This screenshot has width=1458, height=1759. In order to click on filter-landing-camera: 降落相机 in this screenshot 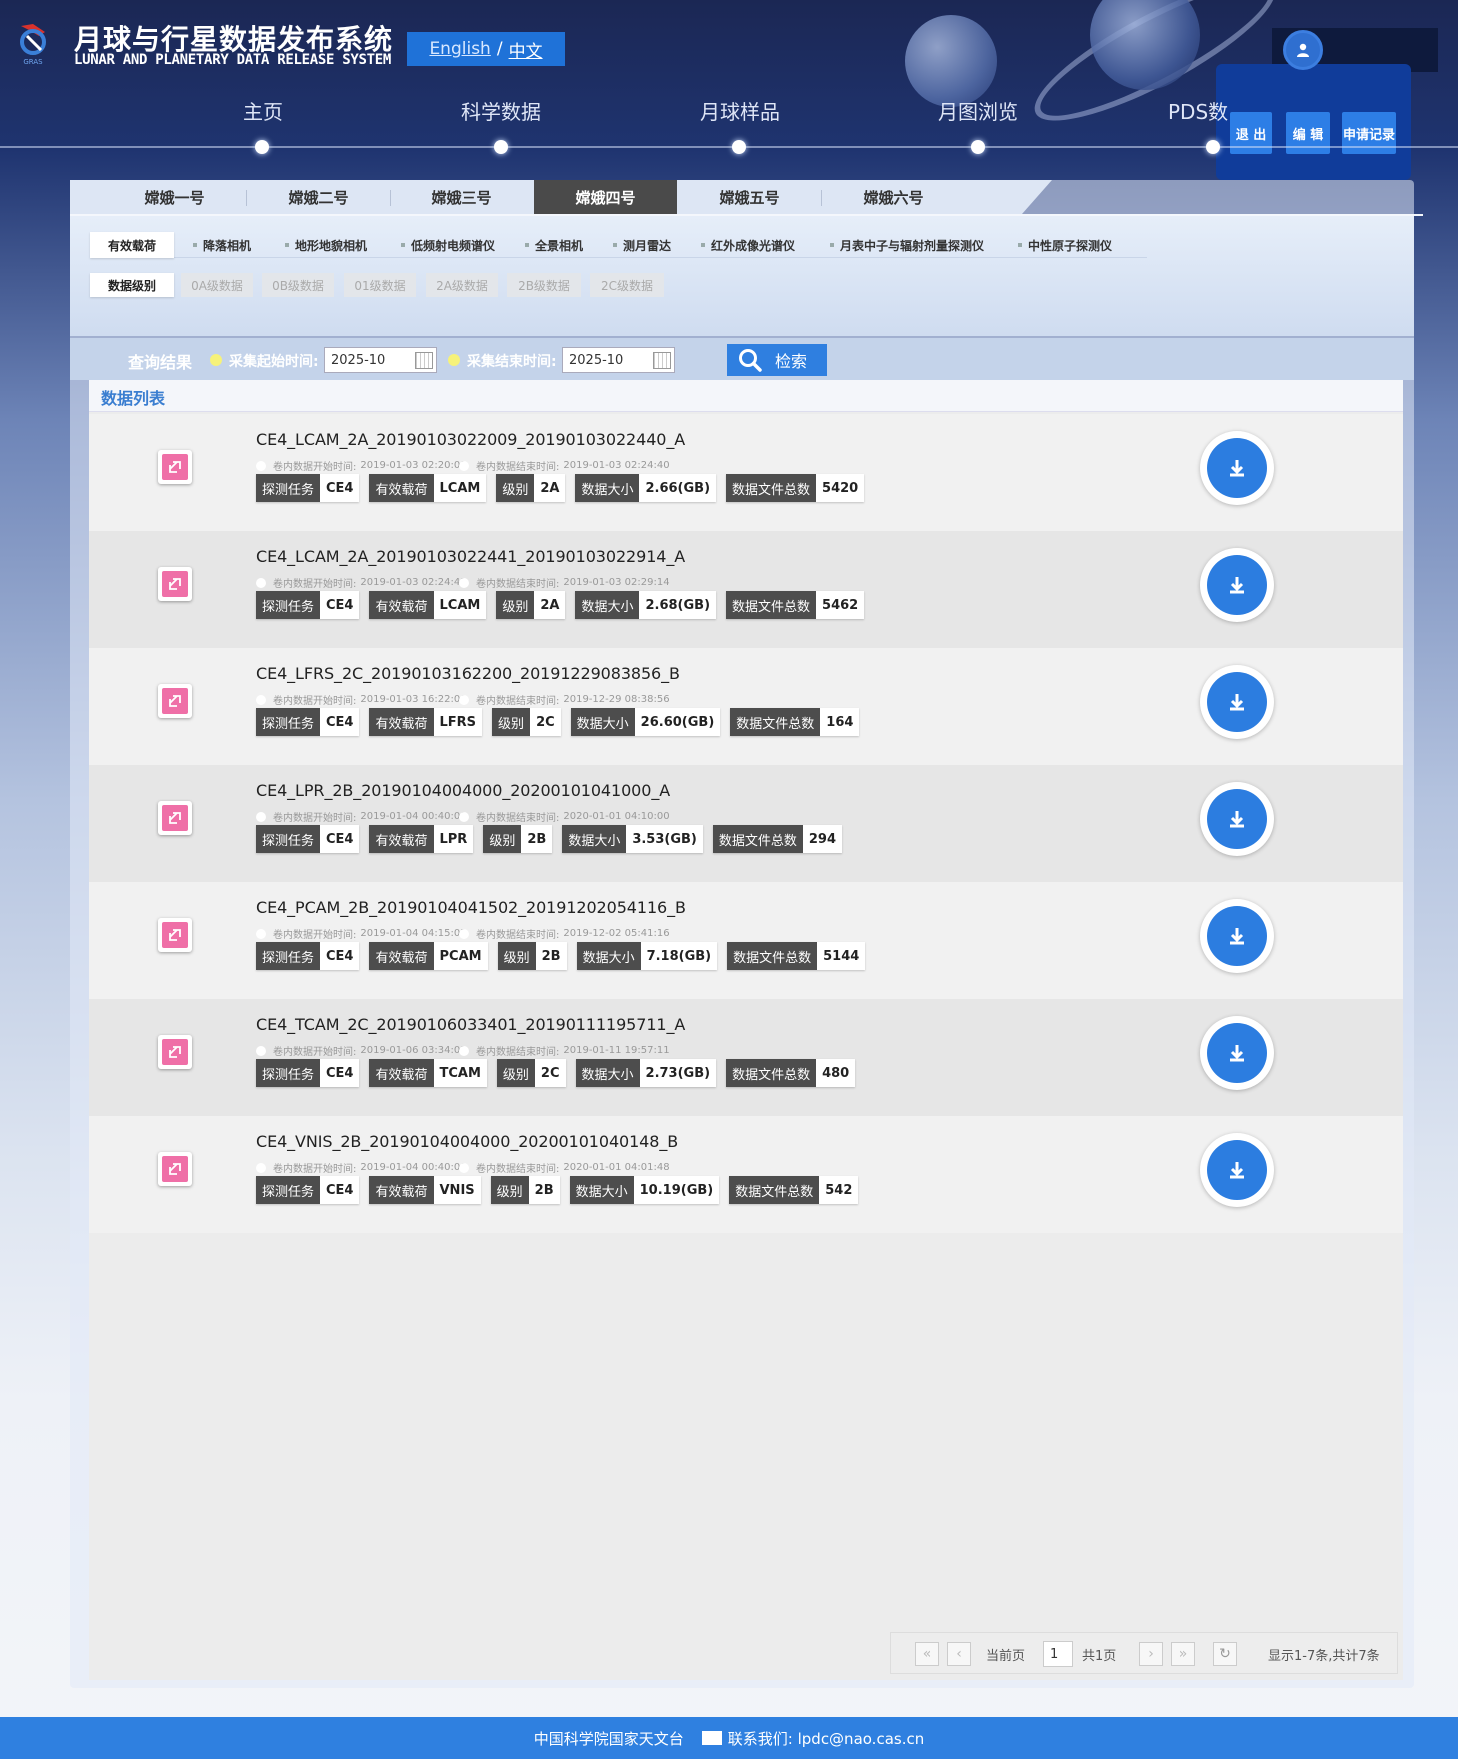, I will do `click(222, 245)`.